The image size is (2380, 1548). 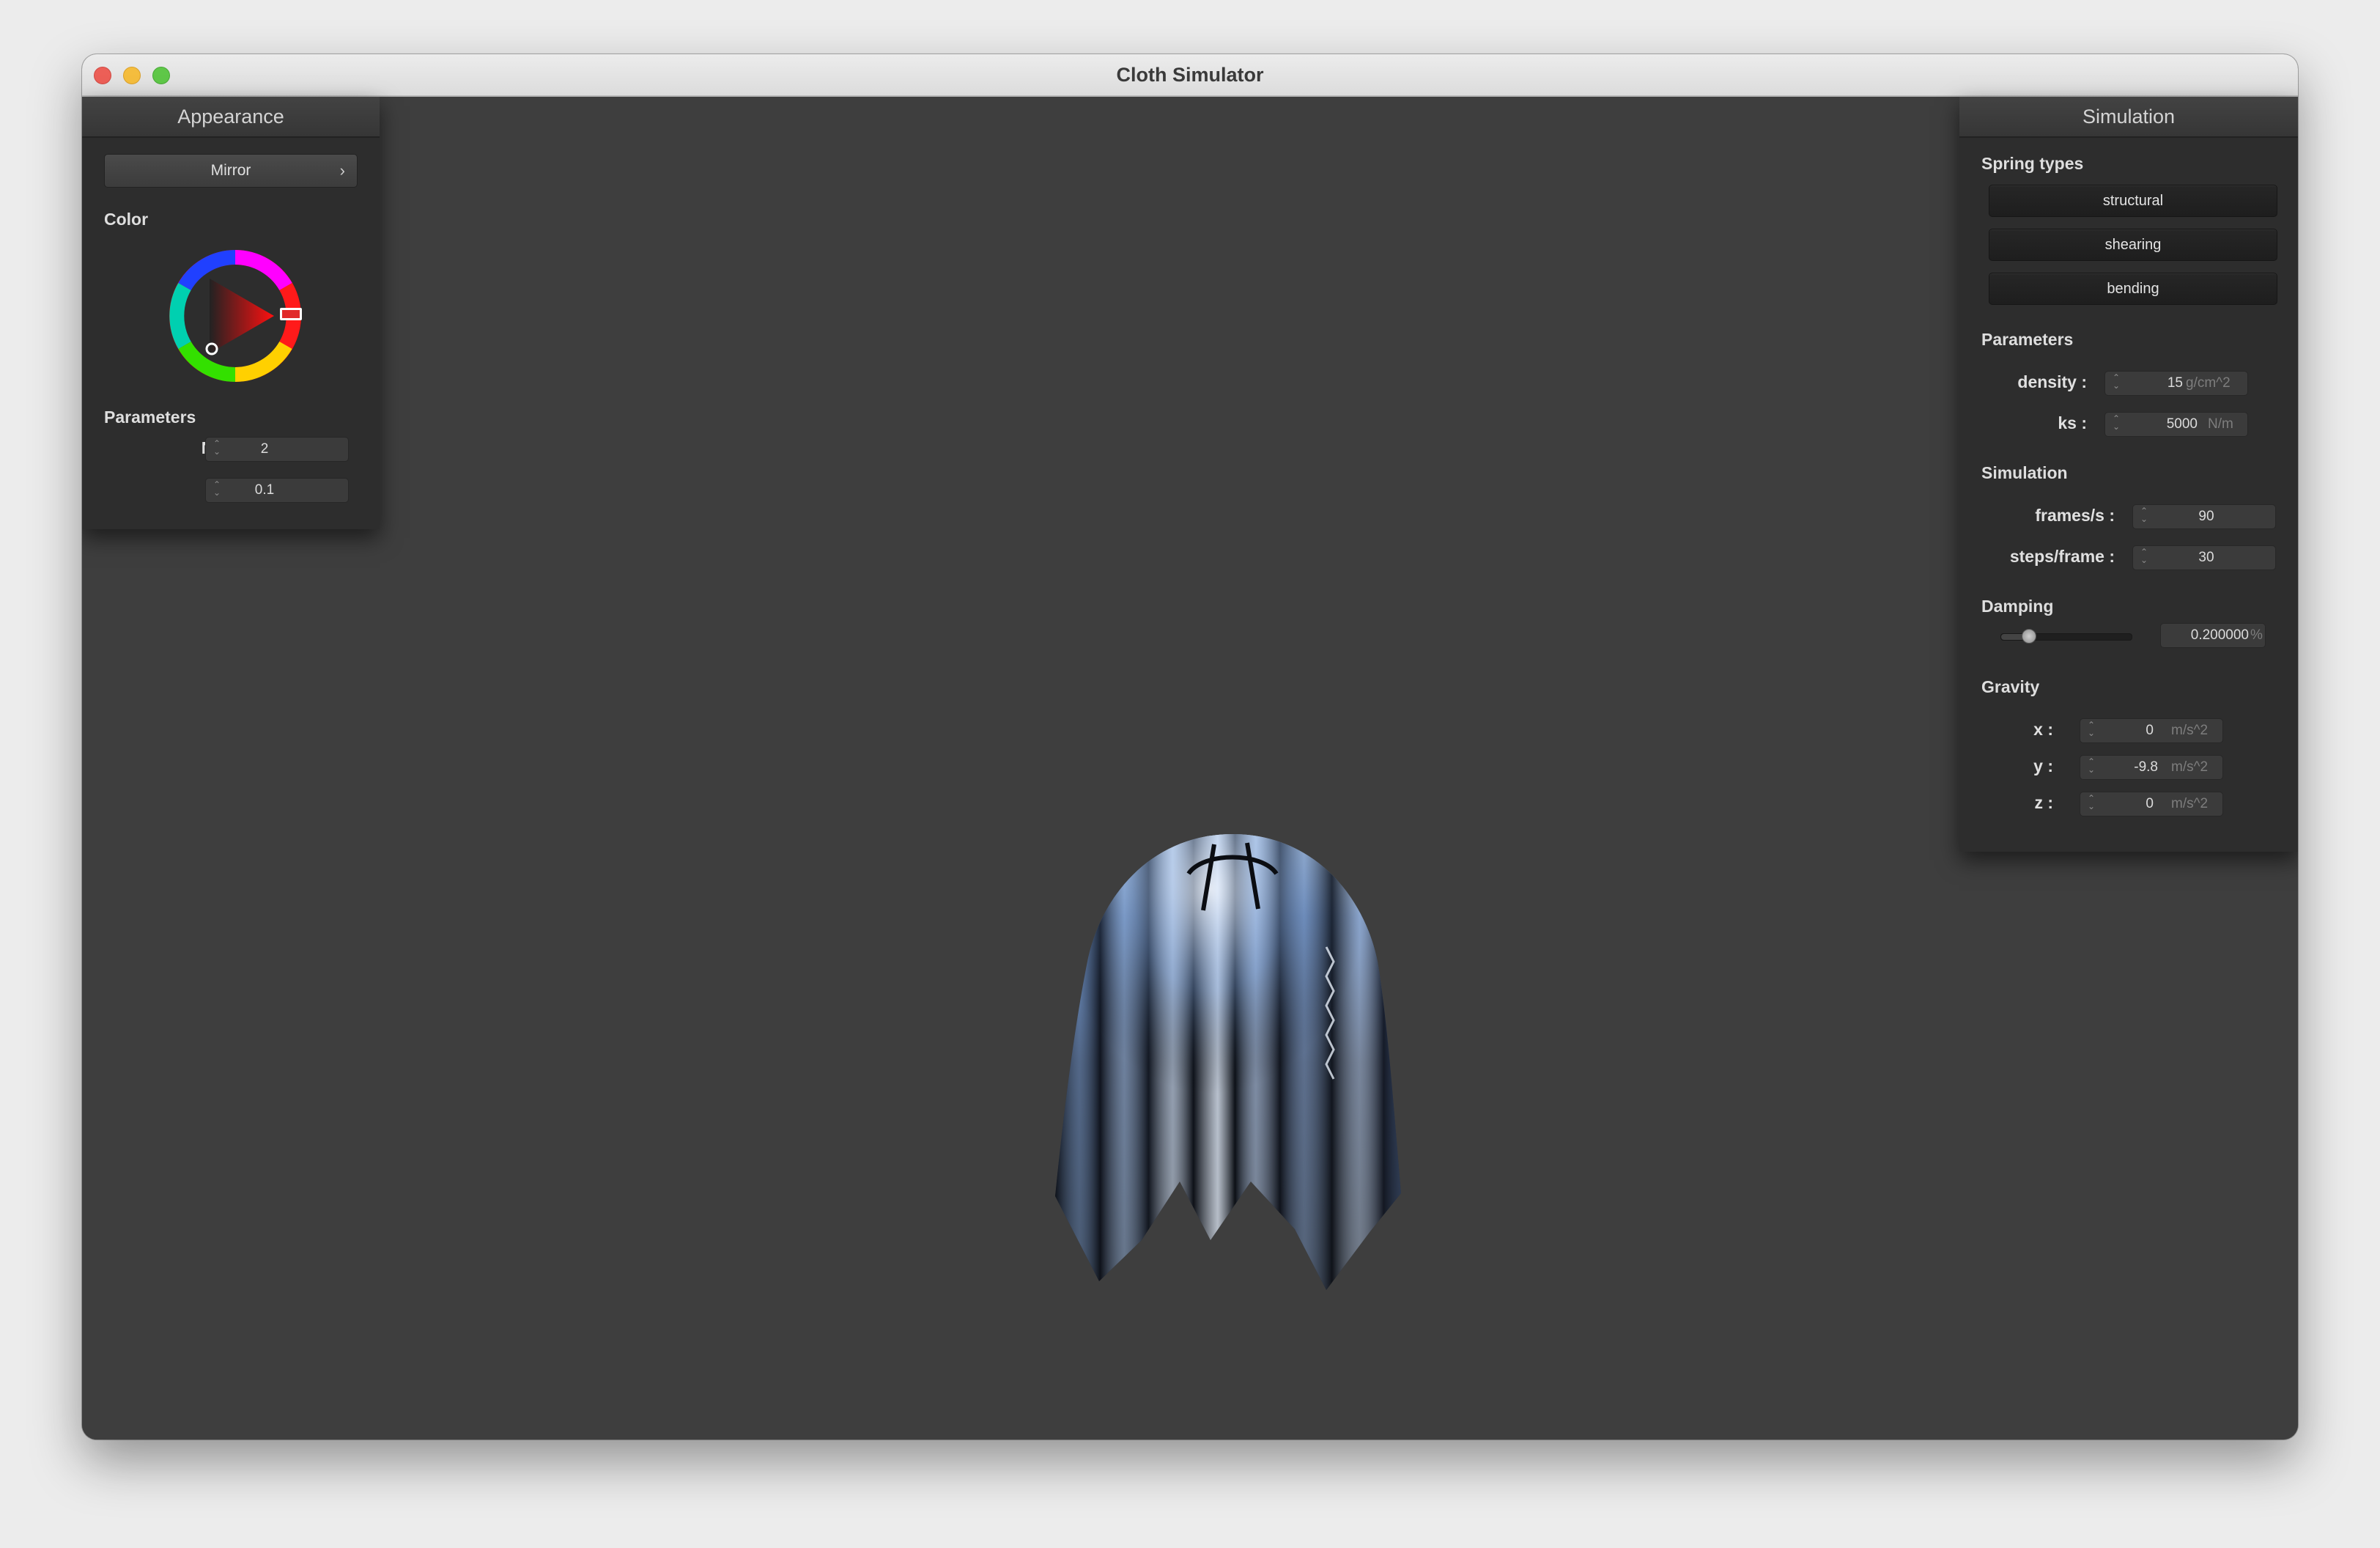 I want to click on gravity-y-field: ⌃ ⌄ -9.8 m/s^2, so click(x=2151, y=767).